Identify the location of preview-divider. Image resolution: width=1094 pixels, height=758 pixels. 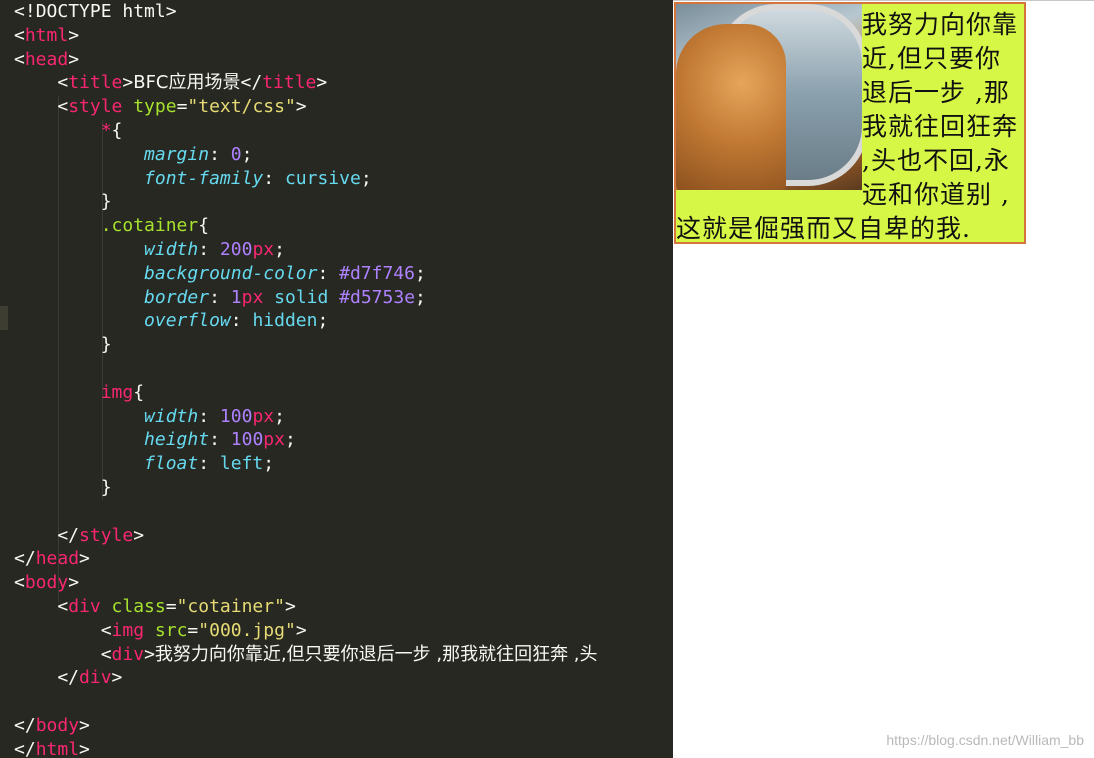
(883, 0).